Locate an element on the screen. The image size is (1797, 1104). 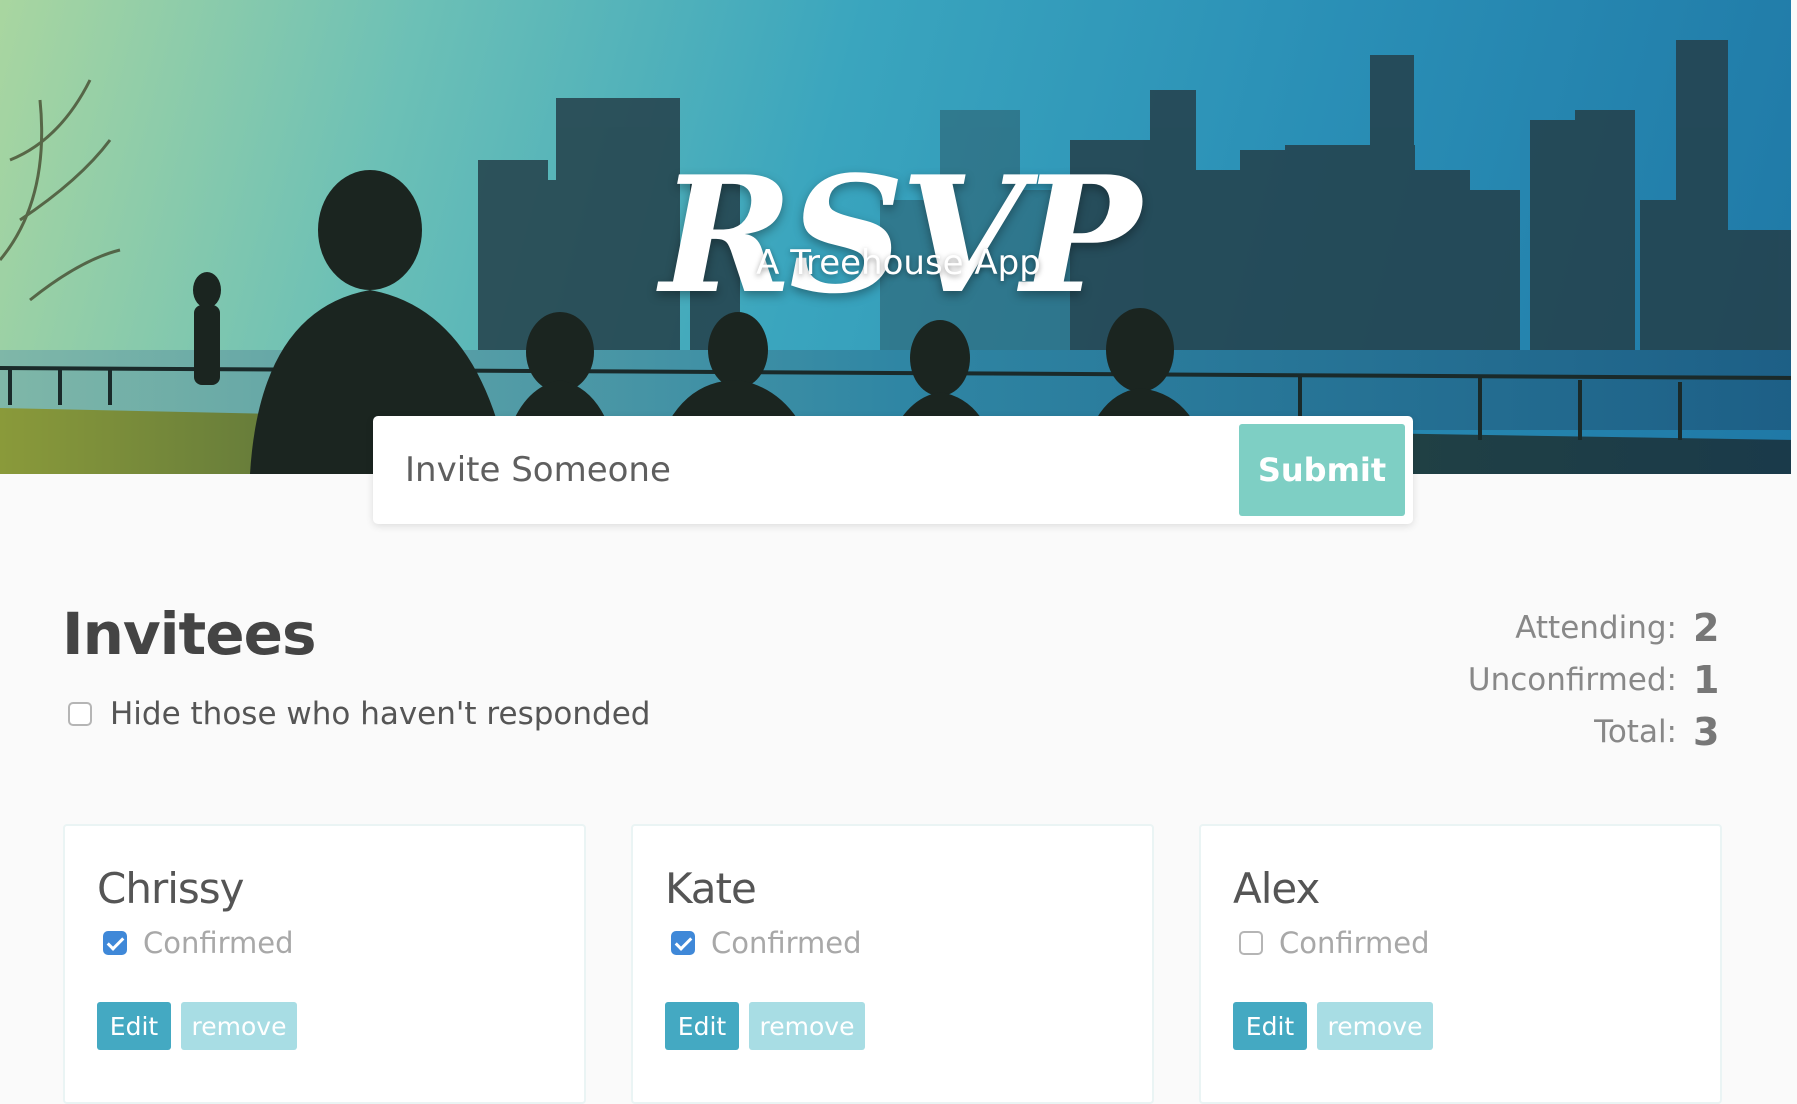
guest-name: Chrissy is located at coordinates (171, 888).